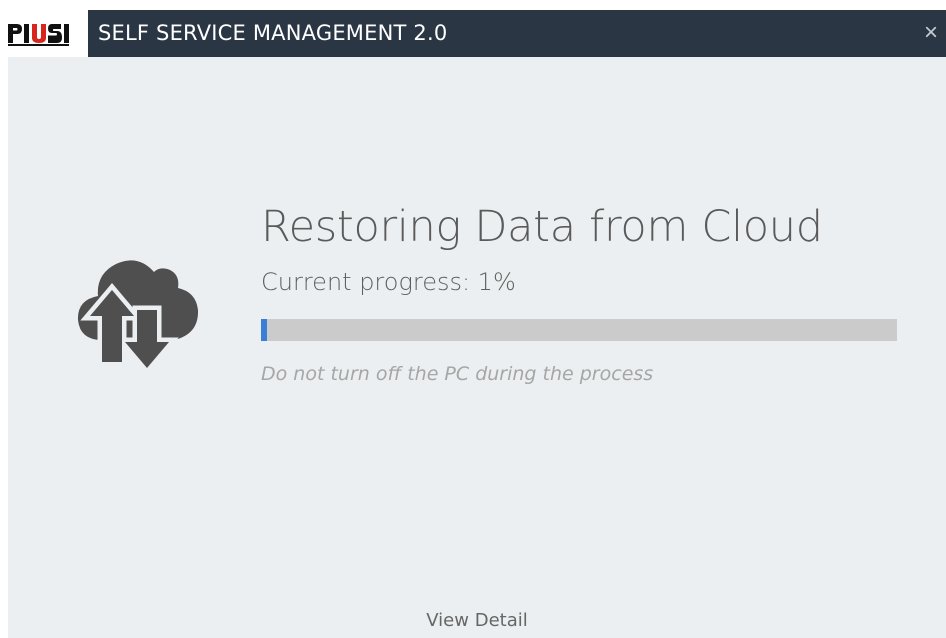 Image resolution: width=946 pixels, height=638 pixels. What do you see at coordinates (579, 330) in the screenshot?
I see `progress-bar` at bounding box center [579, 330].